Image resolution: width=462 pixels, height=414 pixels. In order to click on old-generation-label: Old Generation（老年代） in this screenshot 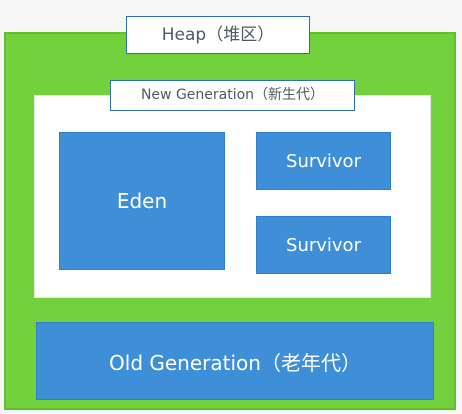, I will do `click(235, 362)`.